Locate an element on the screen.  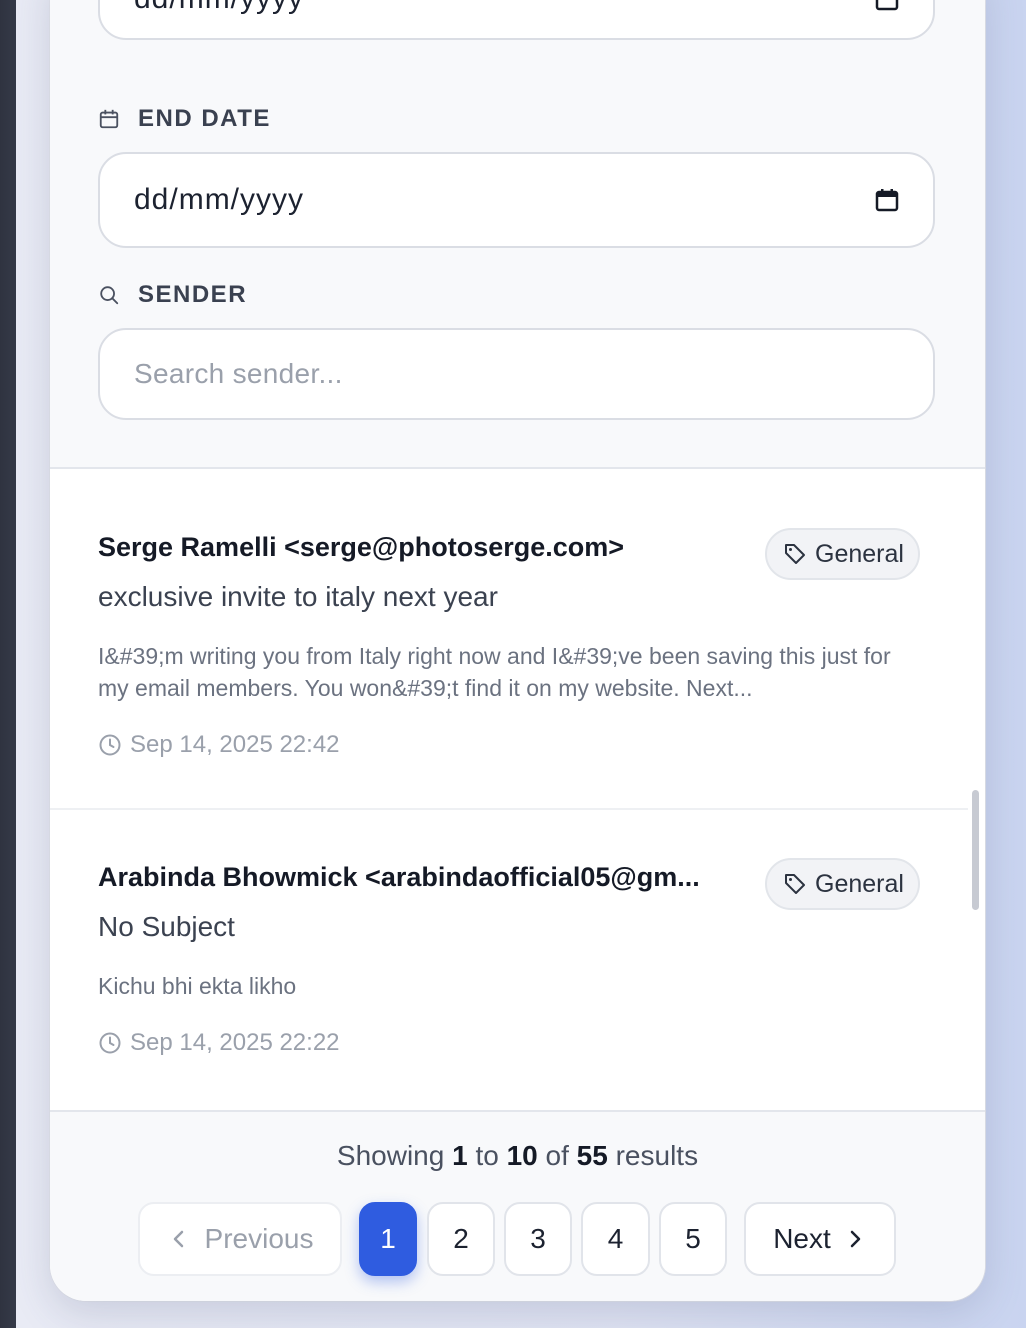
email-timestamp: Sep 14, 2025 22:22 is located at coordinates (219, 1043).